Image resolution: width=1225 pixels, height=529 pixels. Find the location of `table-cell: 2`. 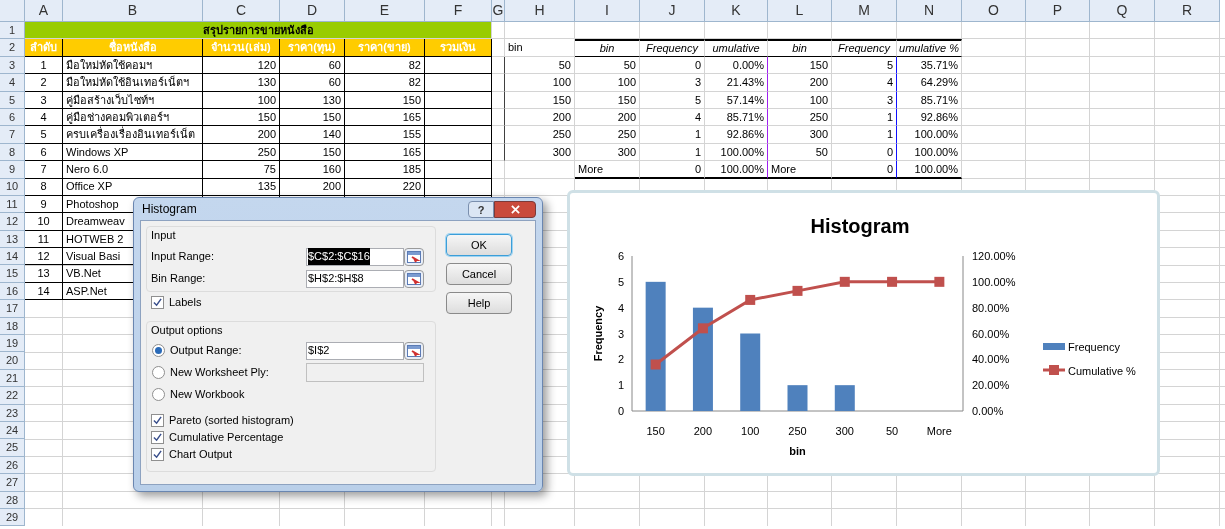

table-cell: 2 is located at coordinates (44, 83).